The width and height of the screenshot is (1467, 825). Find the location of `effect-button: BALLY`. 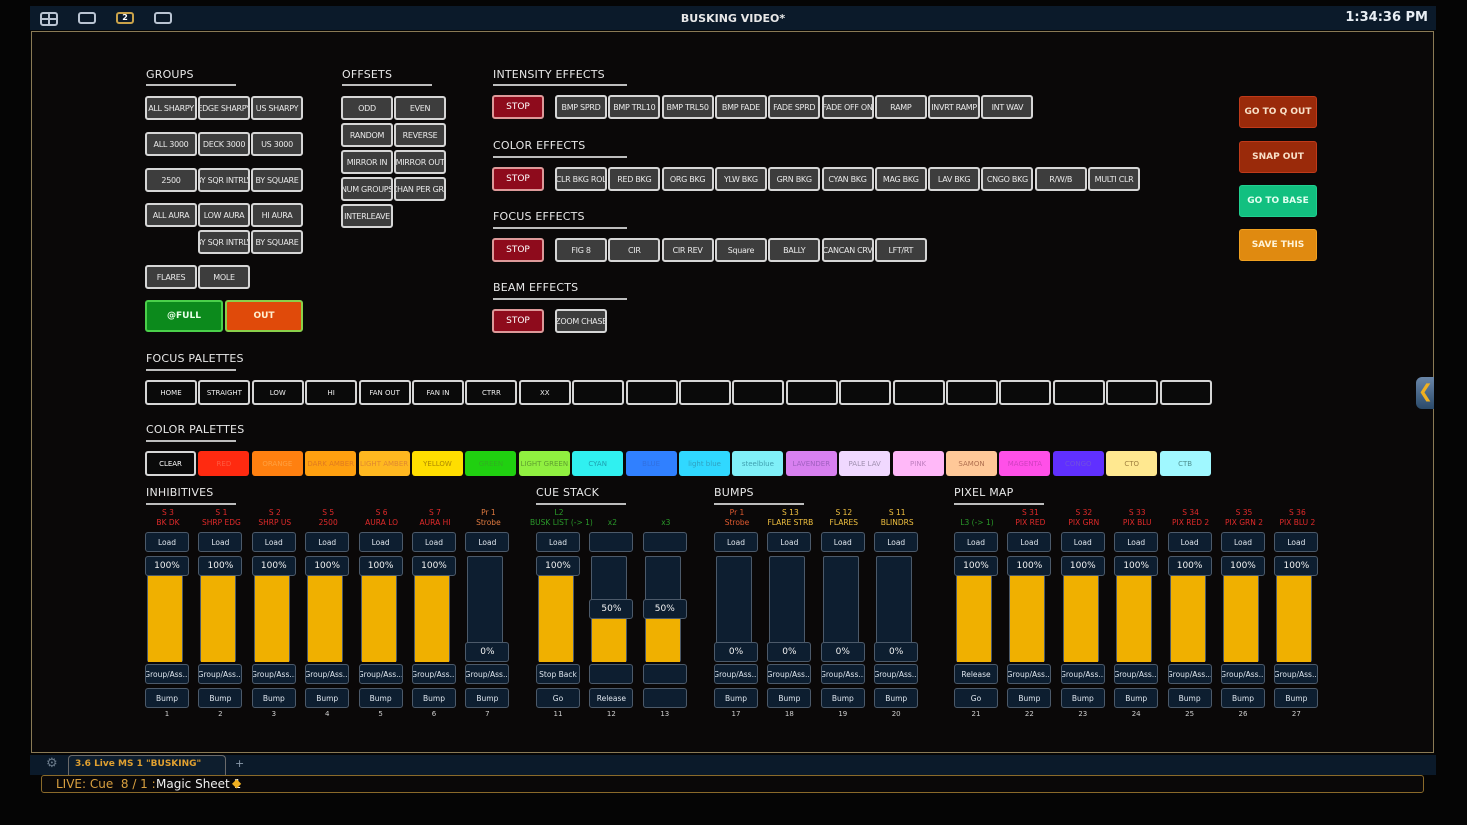

effect-button: BALLY is located at coordinates (794, 250).